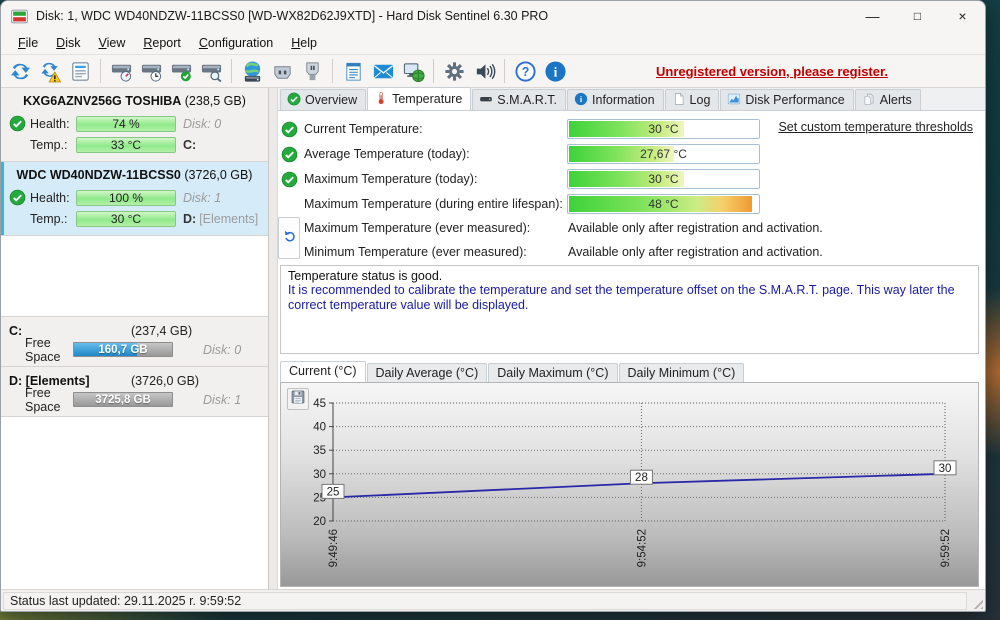  I want to click on health-bar: 74 %, so click(126, 123).